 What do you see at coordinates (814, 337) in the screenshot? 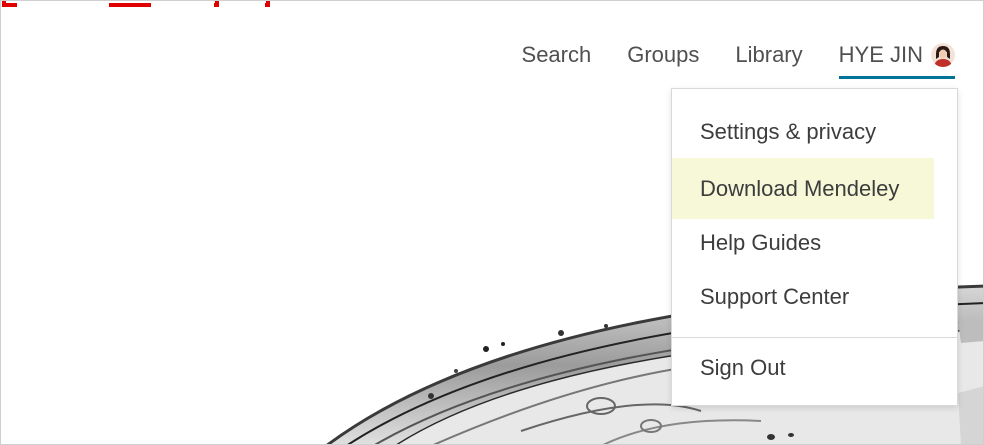
I see `menu-divider` at bounding box center [814, 337].